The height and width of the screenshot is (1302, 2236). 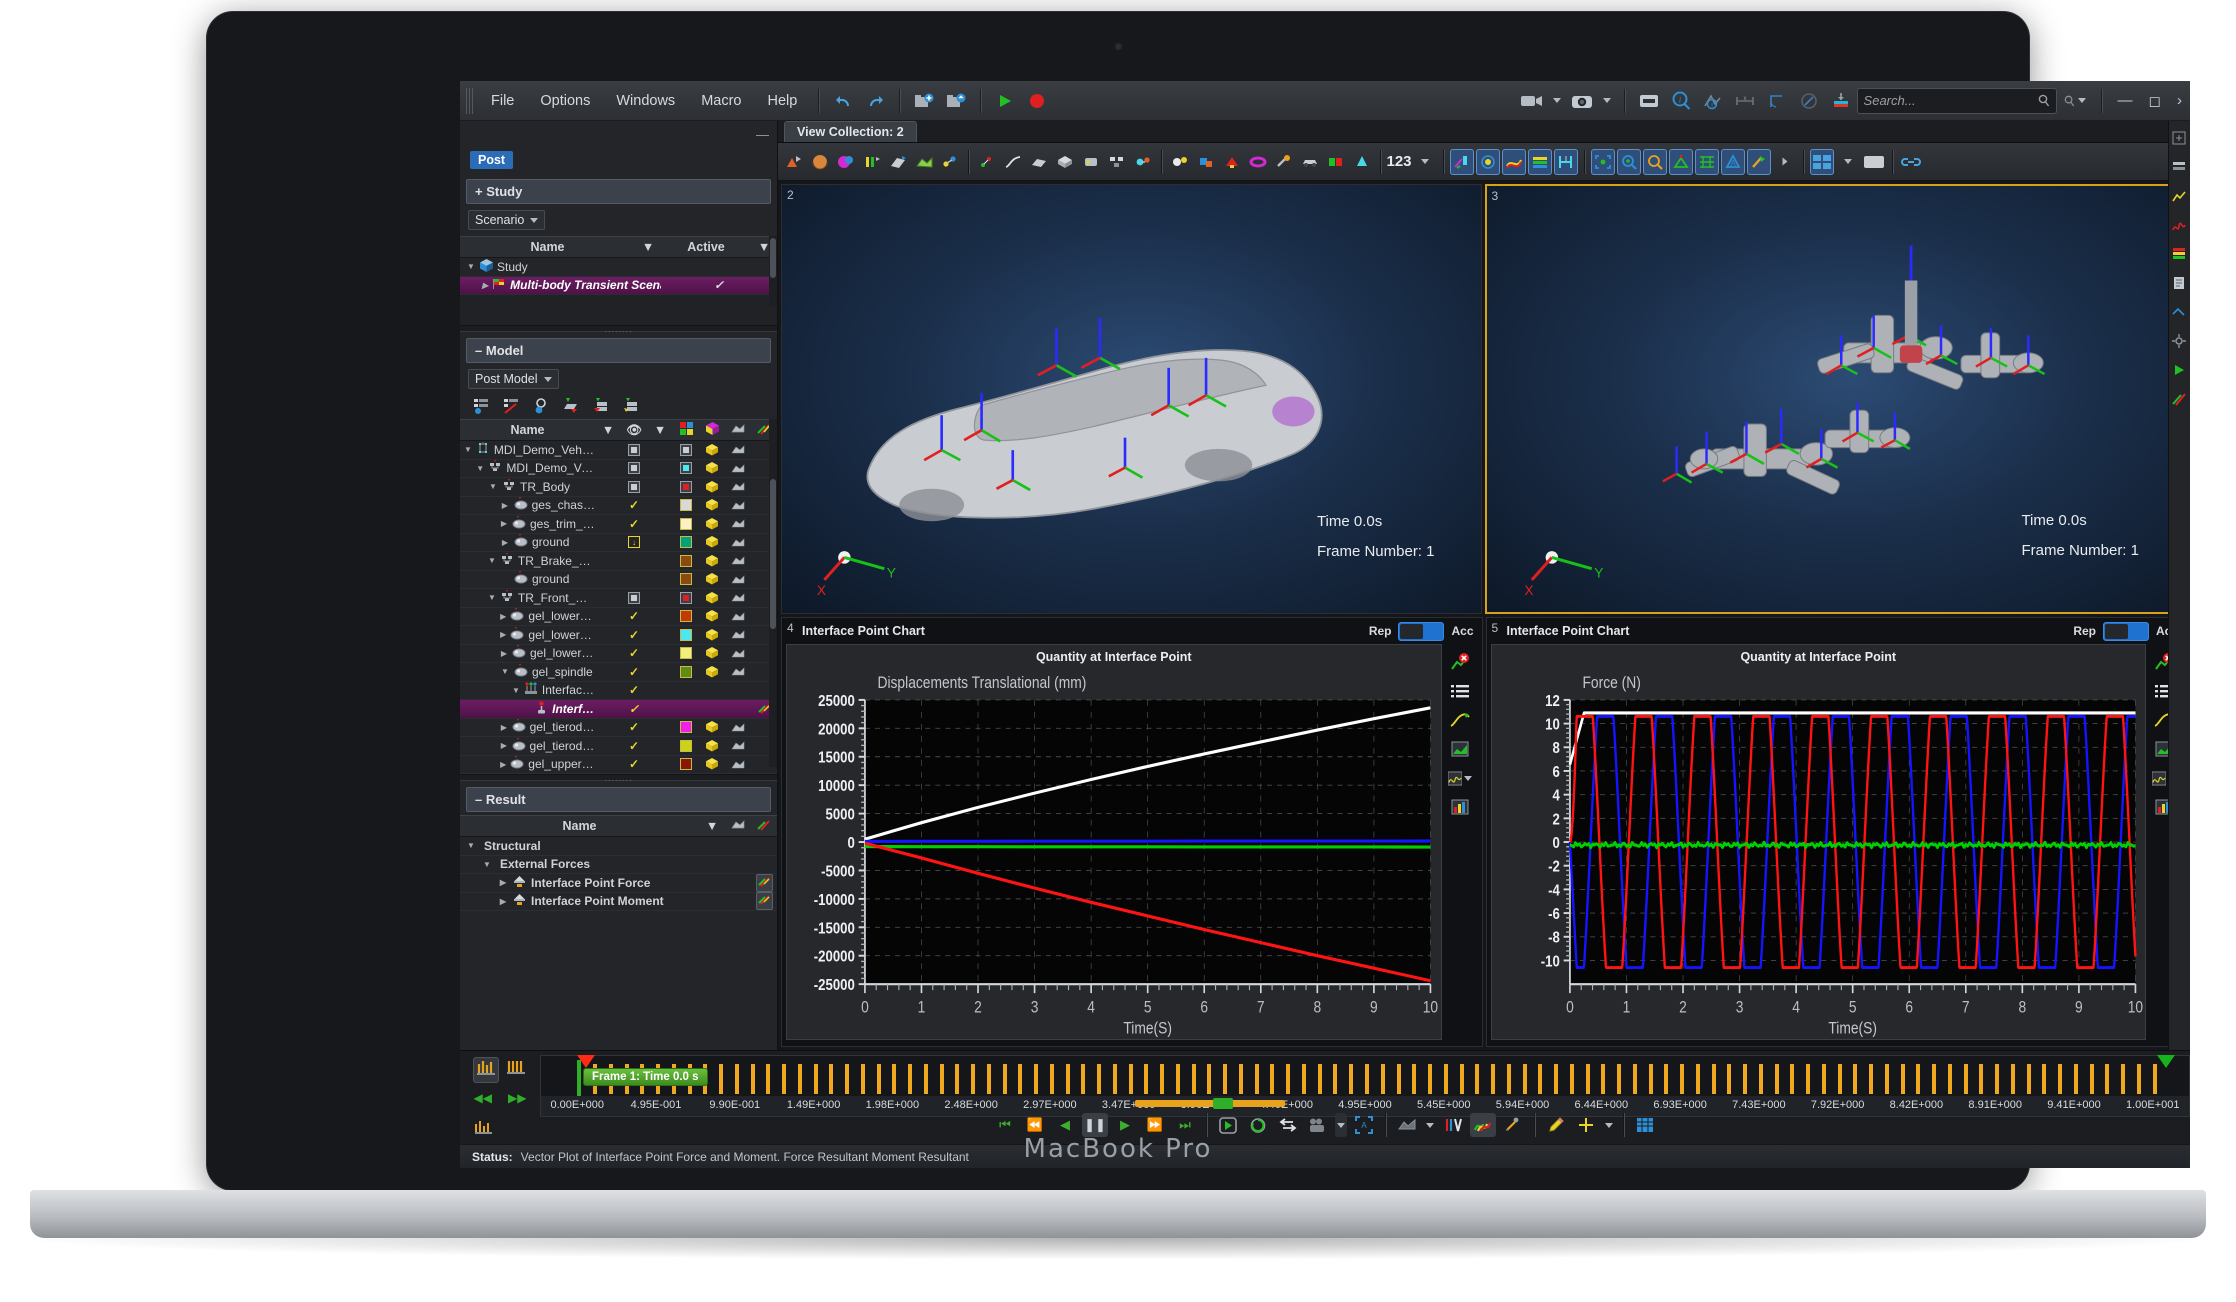 I want to click on record-icon, so click(x=1037, y=101).